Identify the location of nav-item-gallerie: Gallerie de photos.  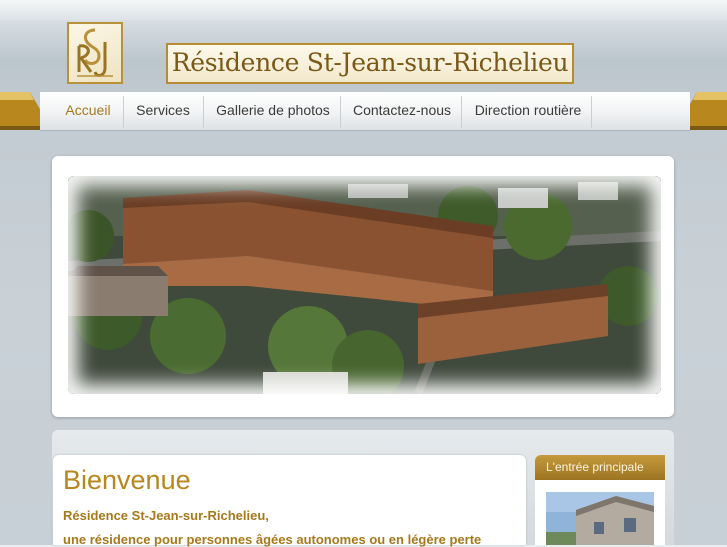
(273, 111).